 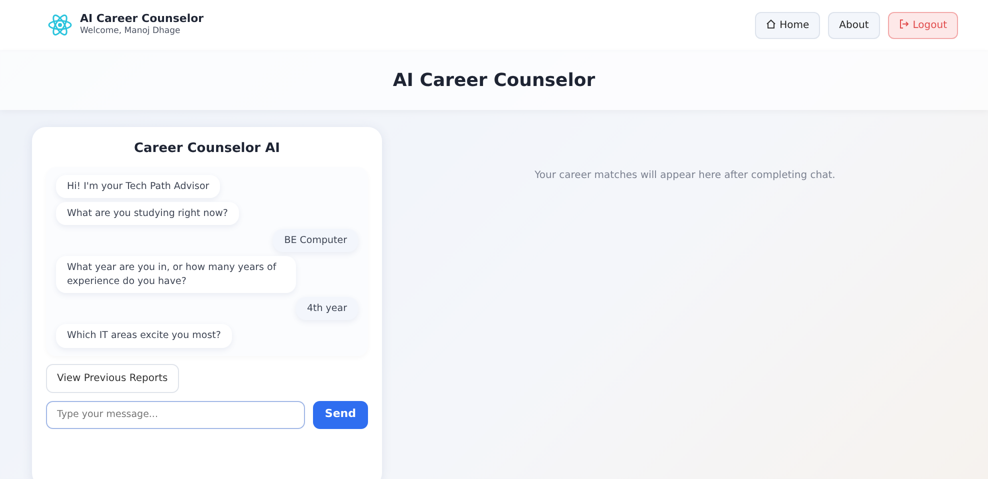 What do you see at coordinates (685, 176) in the screenshot?
I see `empty-results-text: Your career matches will appear here after completing chat.` at bounding box center [685, 176].